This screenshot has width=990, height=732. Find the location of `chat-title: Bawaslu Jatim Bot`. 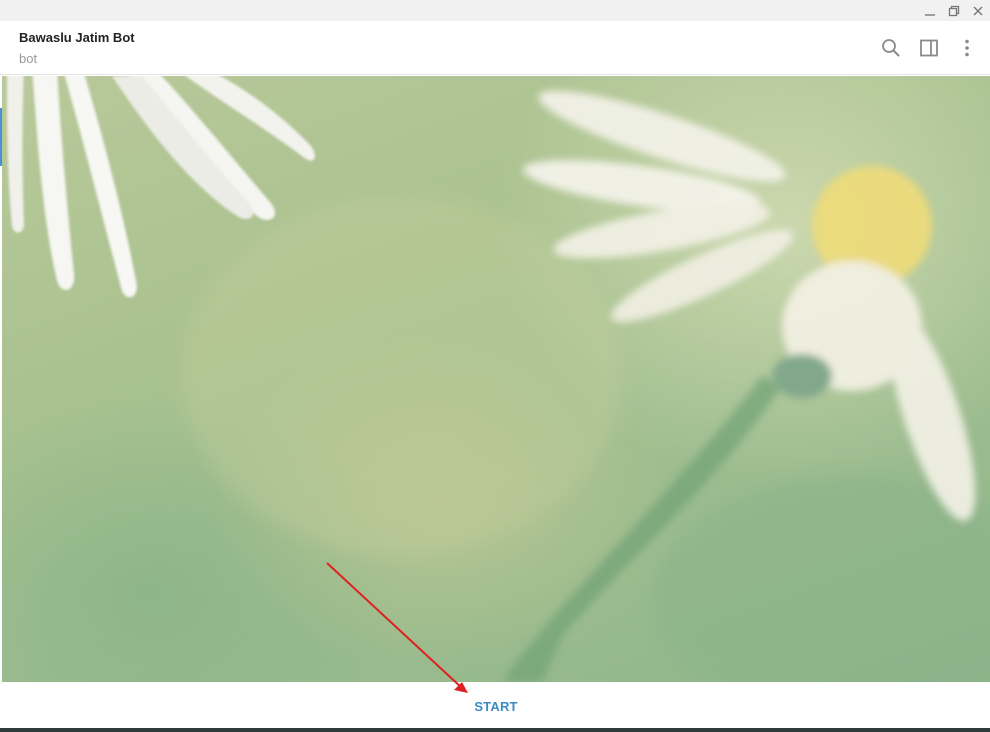

chat-title: Bawaslu Jatim Bot is located at coordinates (77, 37).